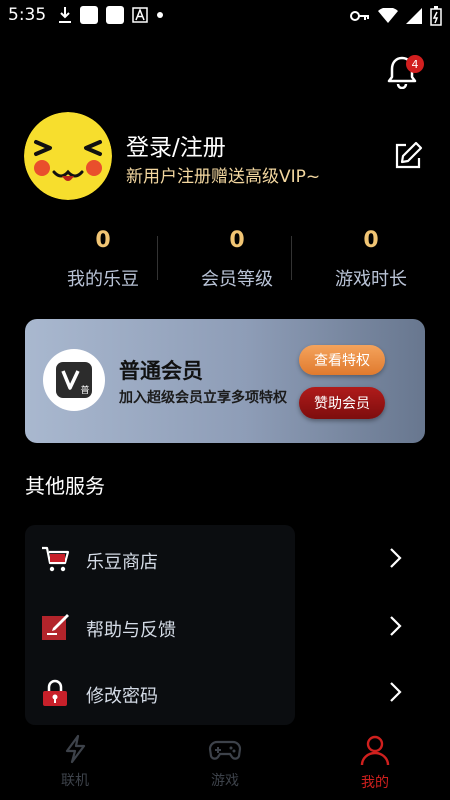 The height and width of the screenshot is (800, 450). I want to click on vip-badge-icon: 普, so click(74, 380).